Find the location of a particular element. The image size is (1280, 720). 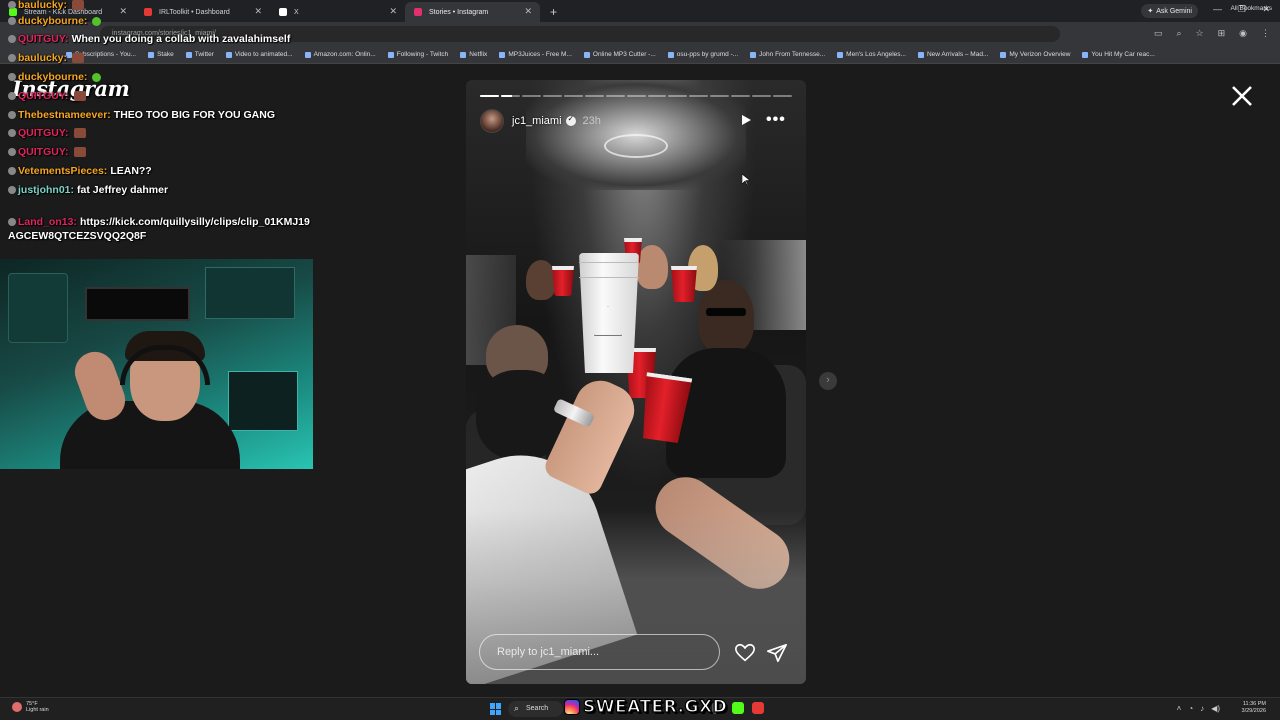

network-icon: ◔ is located at coordinates (1190, 708).